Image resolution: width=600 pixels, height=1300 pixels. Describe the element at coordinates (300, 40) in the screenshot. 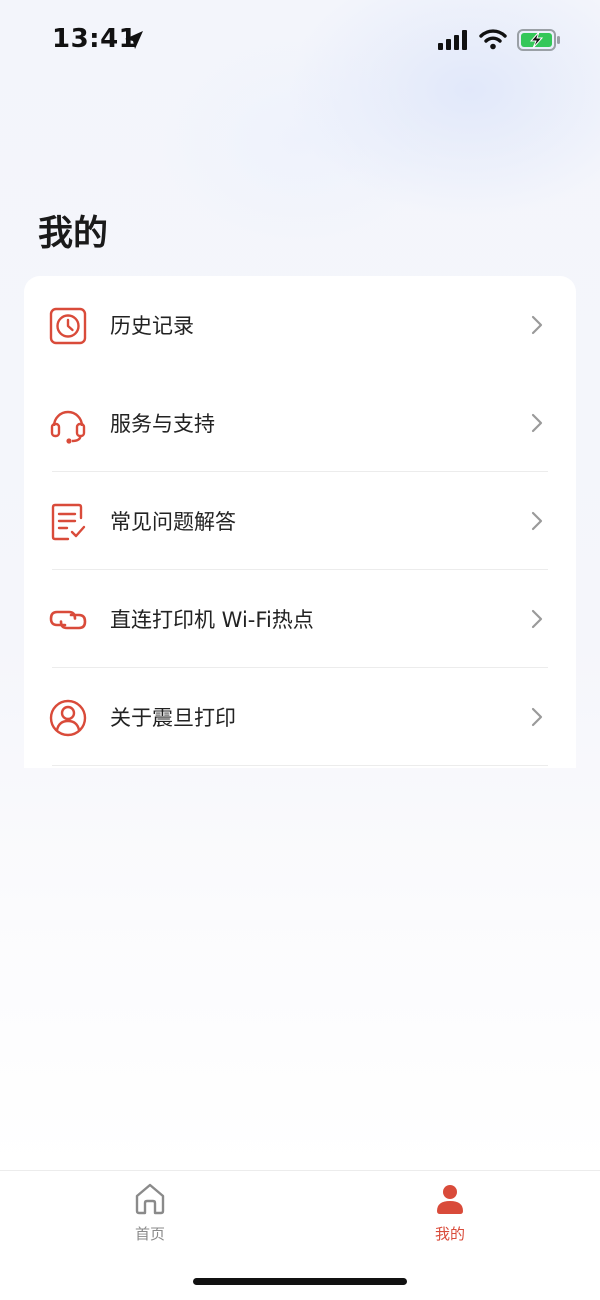

I see `status-bar: 13:41` at that location.